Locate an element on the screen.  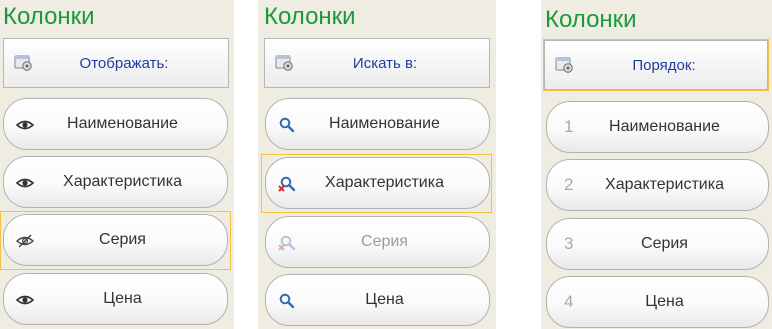
order-item-naimenovanie: 1 Наименование is located at coordinates (657, 127).